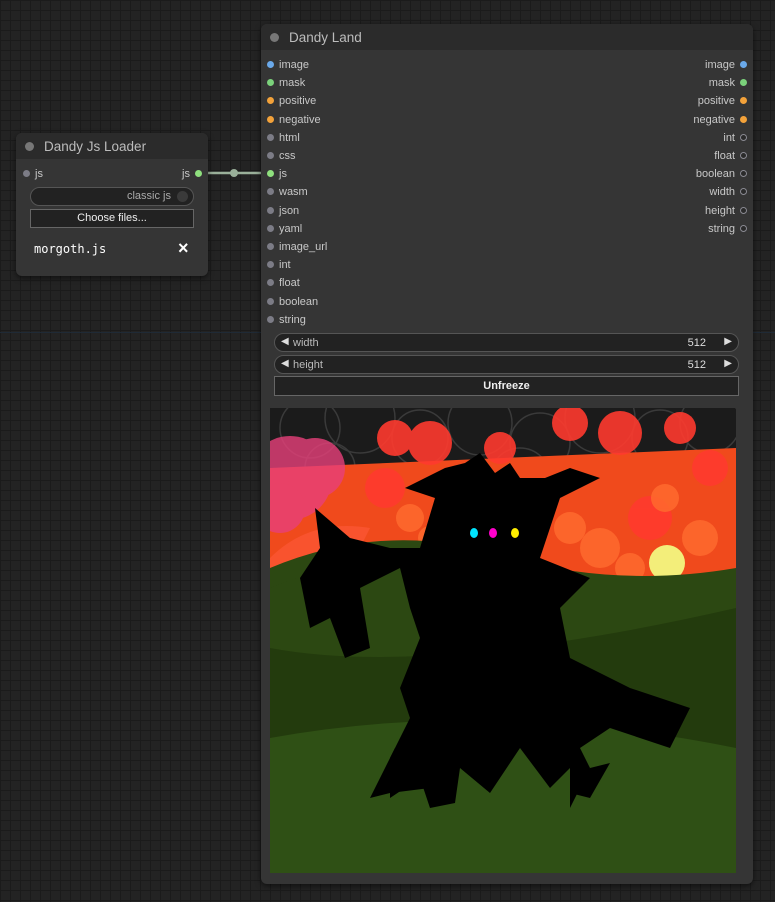 The image size is (775, 902). Describe the element at coordinates (286, 320) in the screenshot. I see `input-slot-string: string` at that location.